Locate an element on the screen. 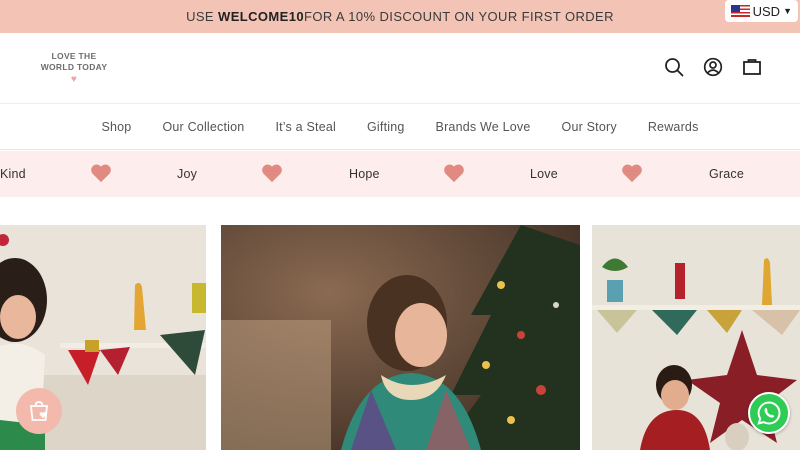 This screenshot has width=800, height=450. search-icon is located at coordinates (674, 67).